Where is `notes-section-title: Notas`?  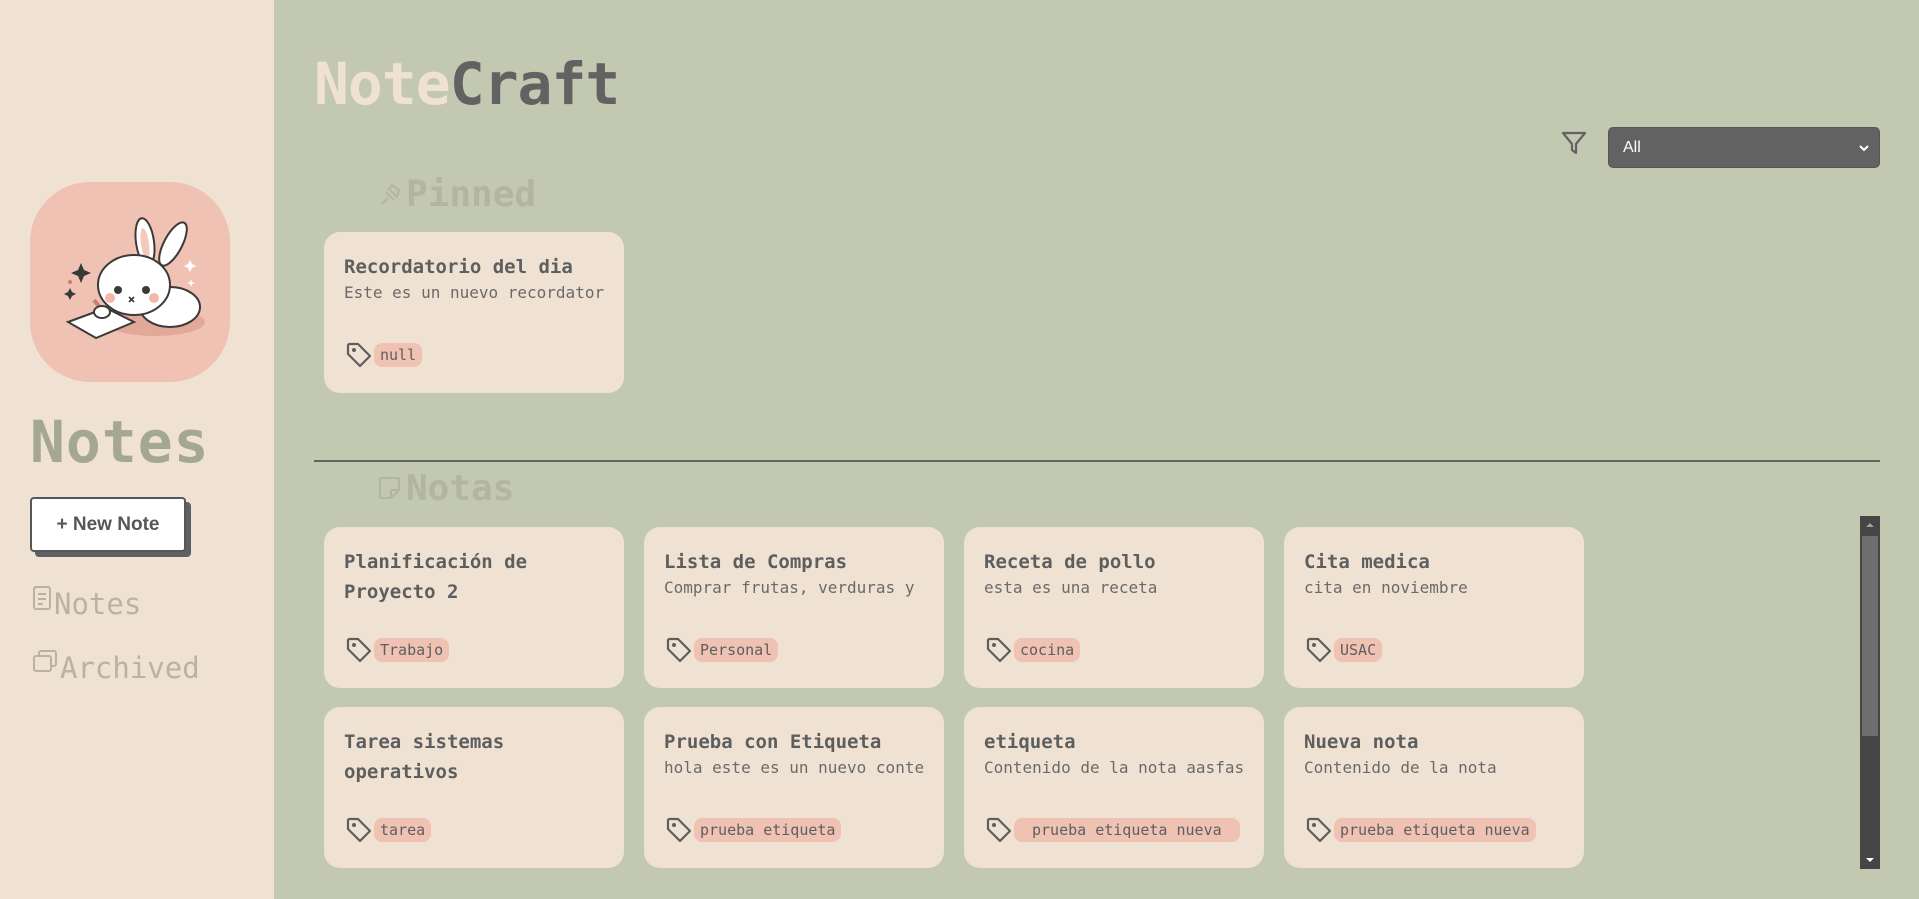 notes-section-title: Notas is located at coordinates (445, 488).